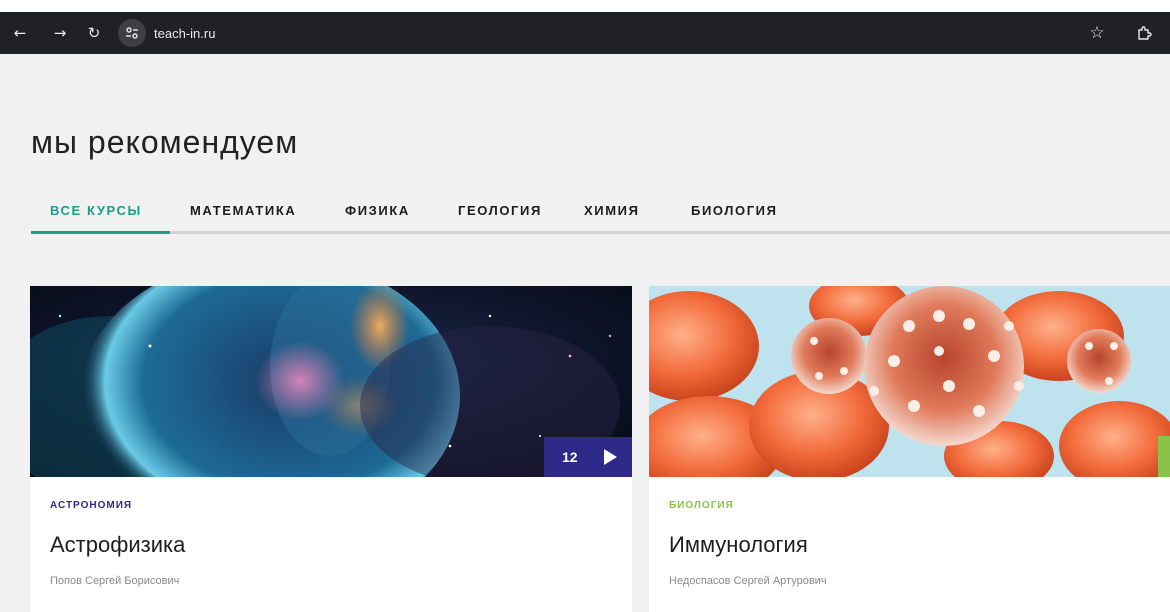 The image size is (1170, 612). I want to click on blood-cells-image, so click(909, 381).